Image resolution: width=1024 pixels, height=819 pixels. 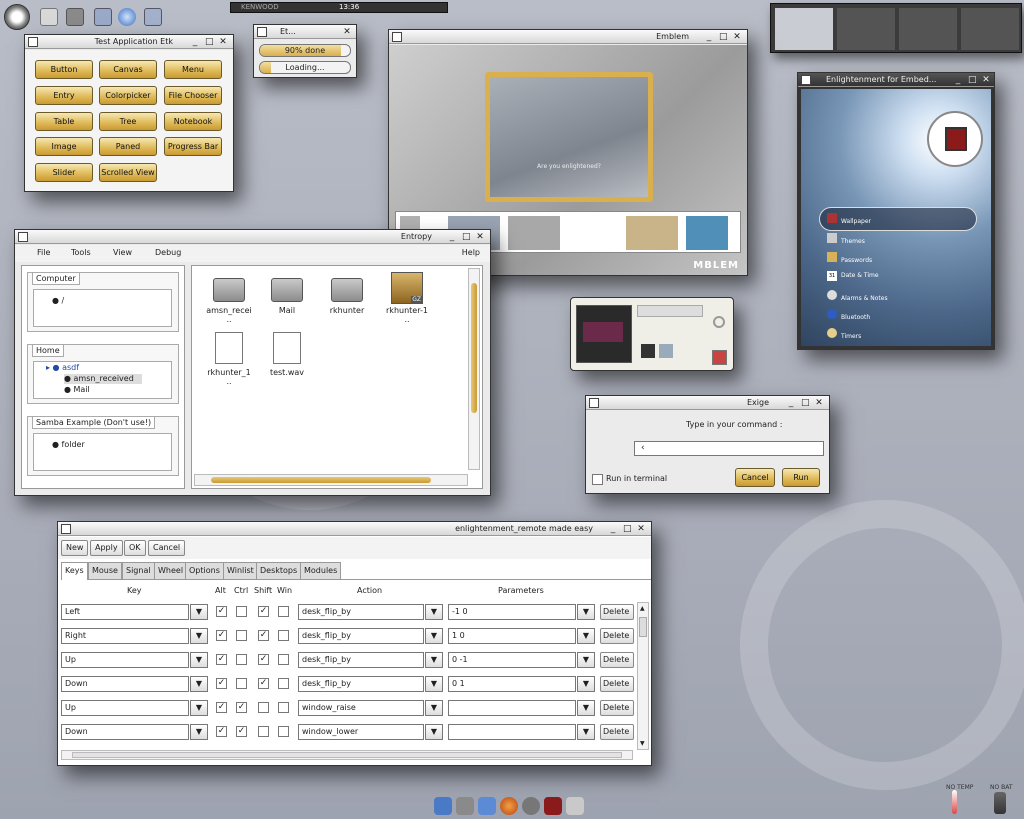 I want to click on network-icon, so click(x=103, y=17).